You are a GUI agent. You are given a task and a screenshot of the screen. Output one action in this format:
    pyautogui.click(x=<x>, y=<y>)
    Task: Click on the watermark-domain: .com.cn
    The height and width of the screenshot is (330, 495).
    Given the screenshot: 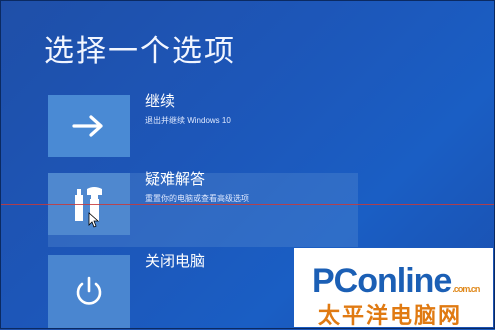 What is the action you would take?
    pyautogui.click(x=466, y=289)
    